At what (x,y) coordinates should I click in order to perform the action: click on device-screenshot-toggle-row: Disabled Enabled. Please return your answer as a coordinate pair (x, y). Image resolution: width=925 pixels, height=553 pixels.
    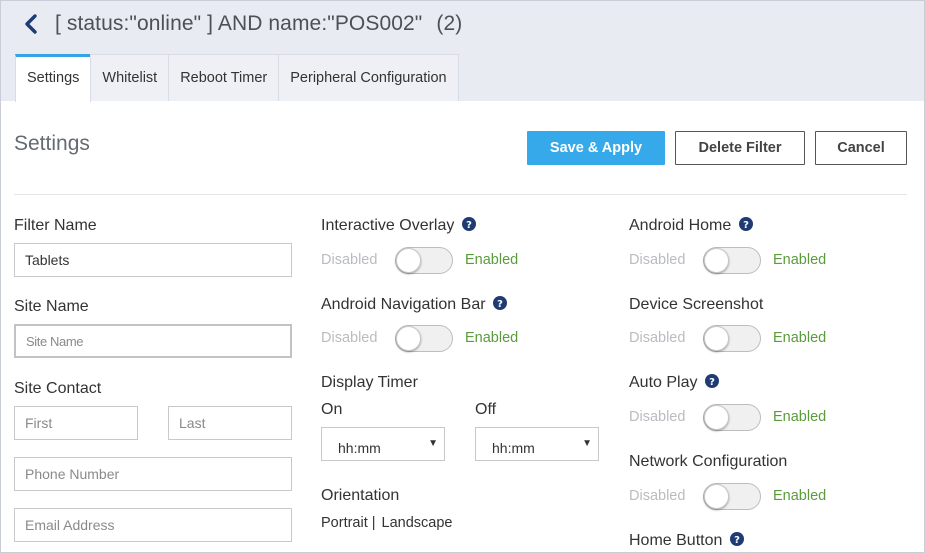
    Looking at the image, I should click on (727, 338).